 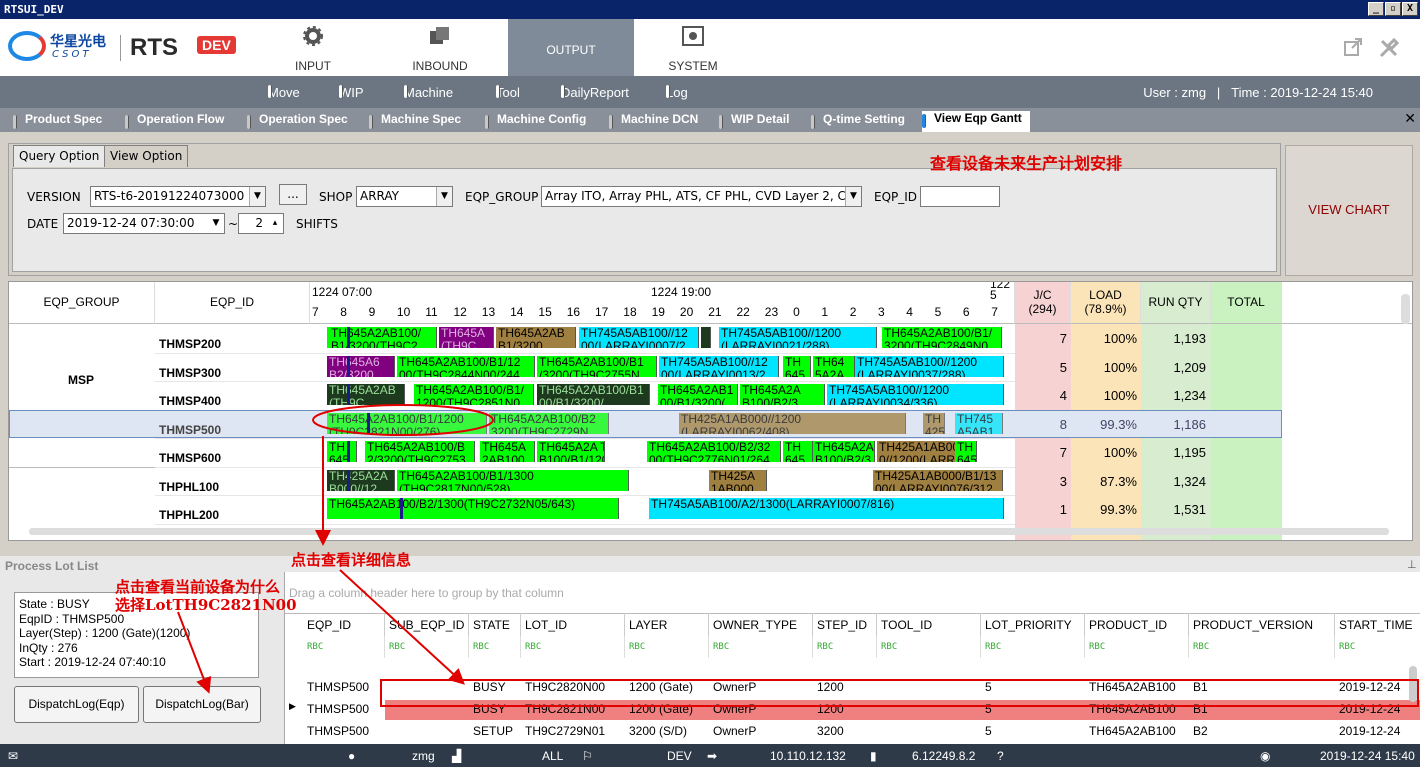 What do you see at coordinates (942, 337) in the screenshot?
I see `gantt-bar: TH645A2AB100/B1/ 3200(TH9C2849N0` at bounding box center [942, 337].